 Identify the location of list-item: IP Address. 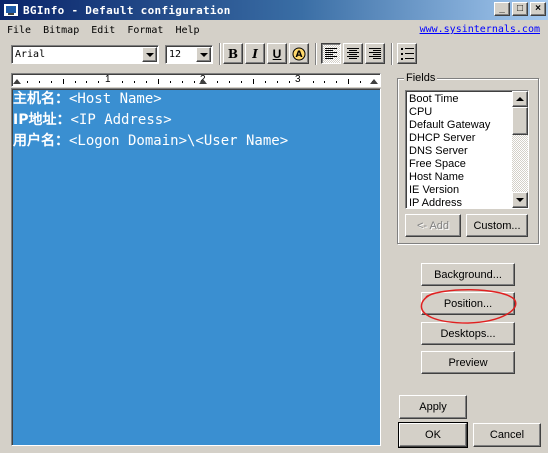
(460, 202).